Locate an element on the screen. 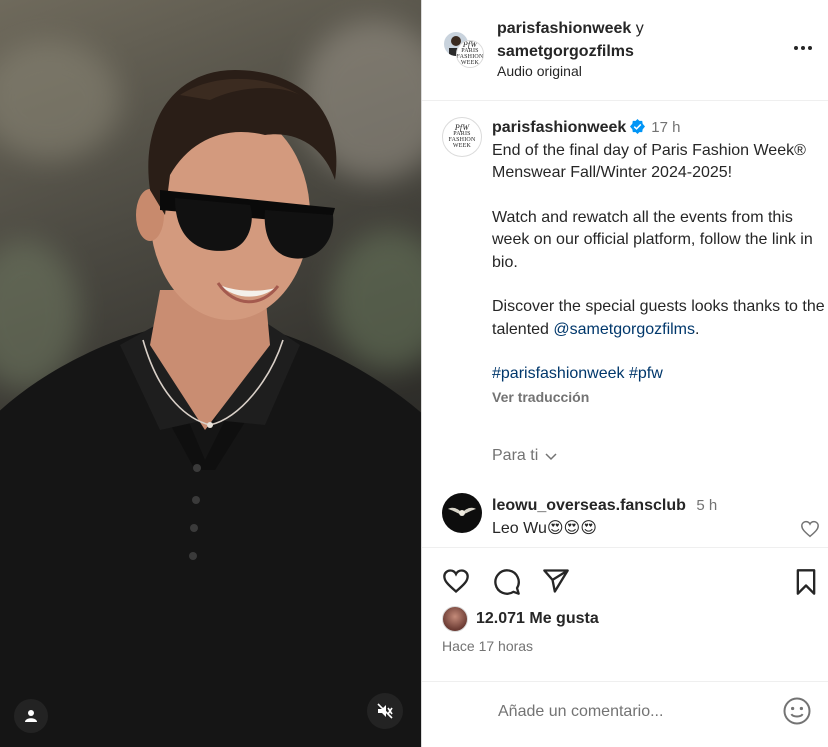 The image size is (828, 747). caption-avatar: PfW PARIS FASHION WEEK is located at coordinates (462, 137).